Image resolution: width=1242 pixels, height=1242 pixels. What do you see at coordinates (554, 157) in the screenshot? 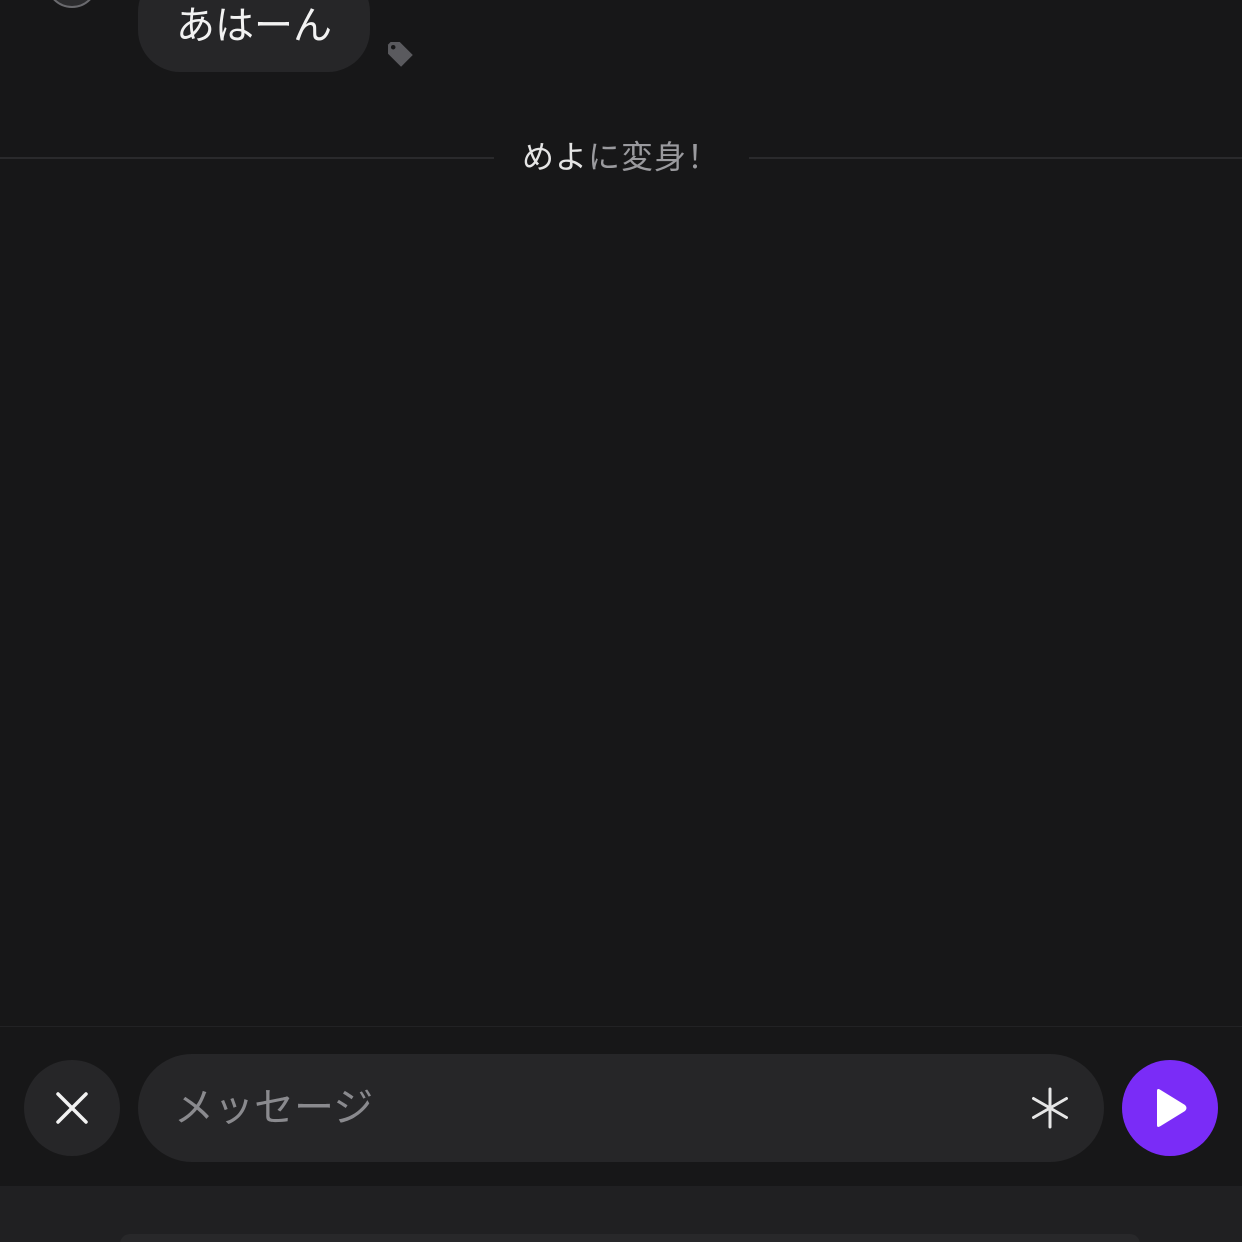
I see `system-notice-name: めよ` at bounding box center [554, 157].